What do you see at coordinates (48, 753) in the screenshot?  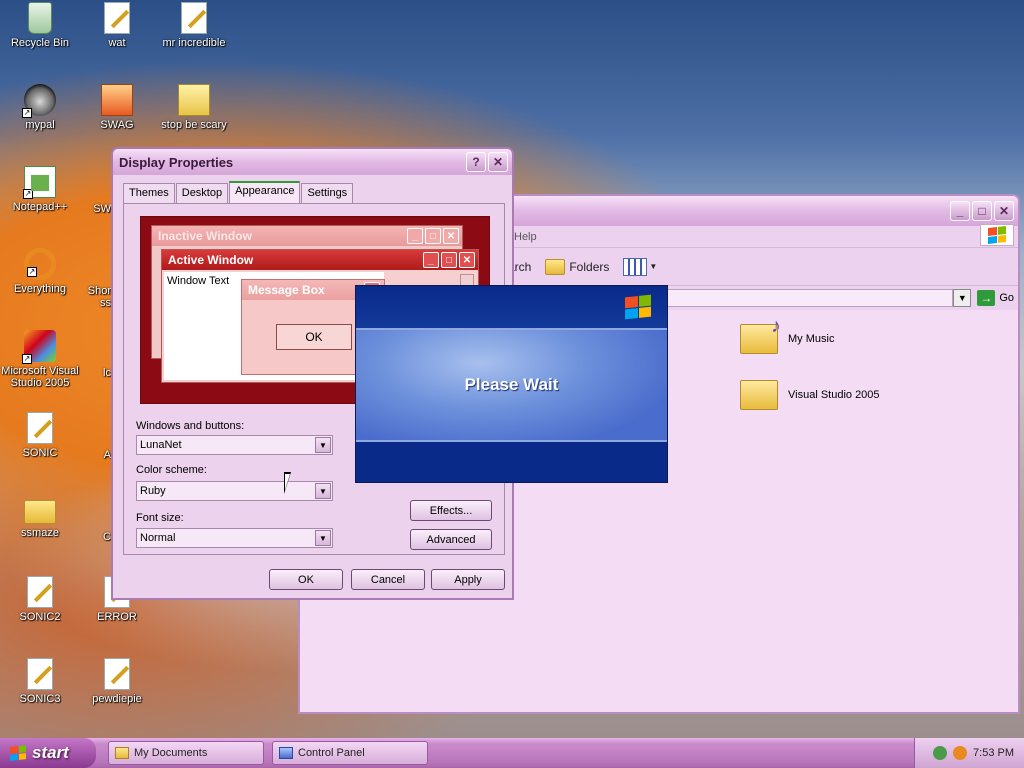 I see `start-button: start` at bounding box center [48, 753].